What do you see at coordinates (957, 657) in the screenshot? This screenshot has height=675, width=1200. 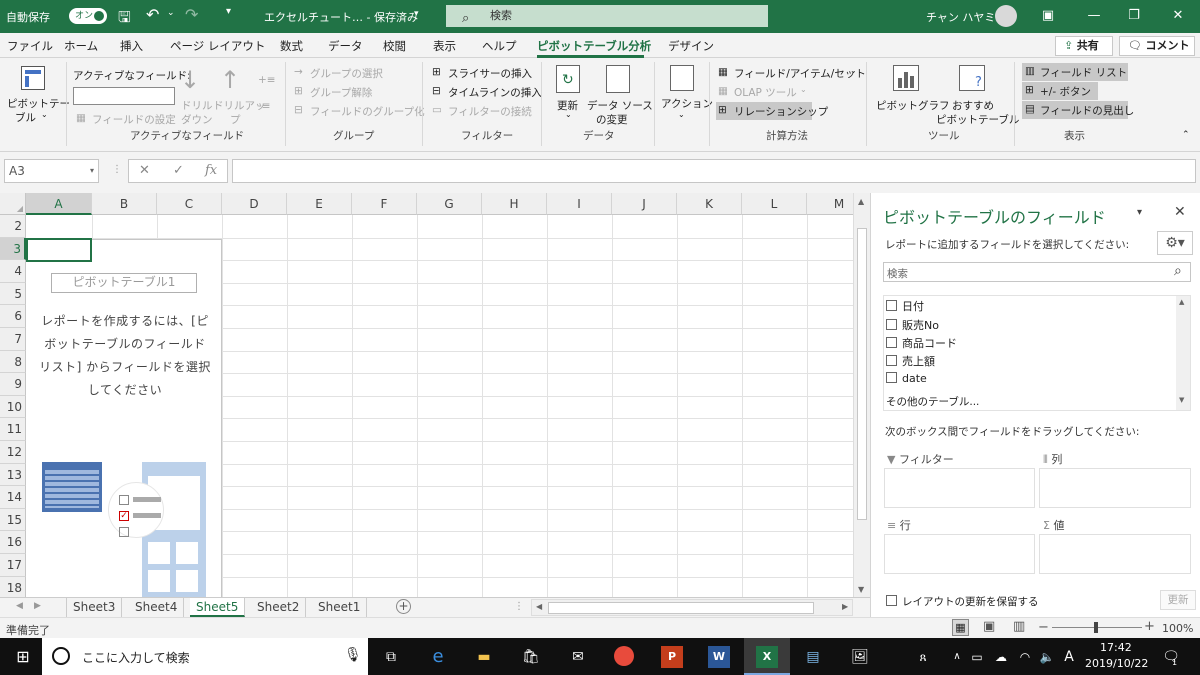 I see `show-hidden-icons: ∧` at bounding box center [957, 657].